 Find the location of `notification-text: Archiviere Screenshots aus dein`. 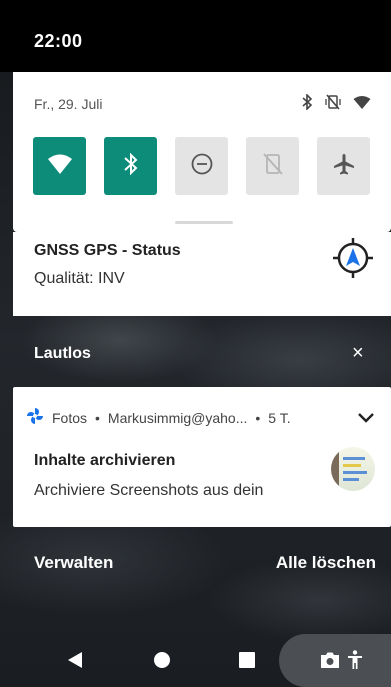

notification-text: Archiviere Screenshots aus dein is located at coordinates (149, 490).